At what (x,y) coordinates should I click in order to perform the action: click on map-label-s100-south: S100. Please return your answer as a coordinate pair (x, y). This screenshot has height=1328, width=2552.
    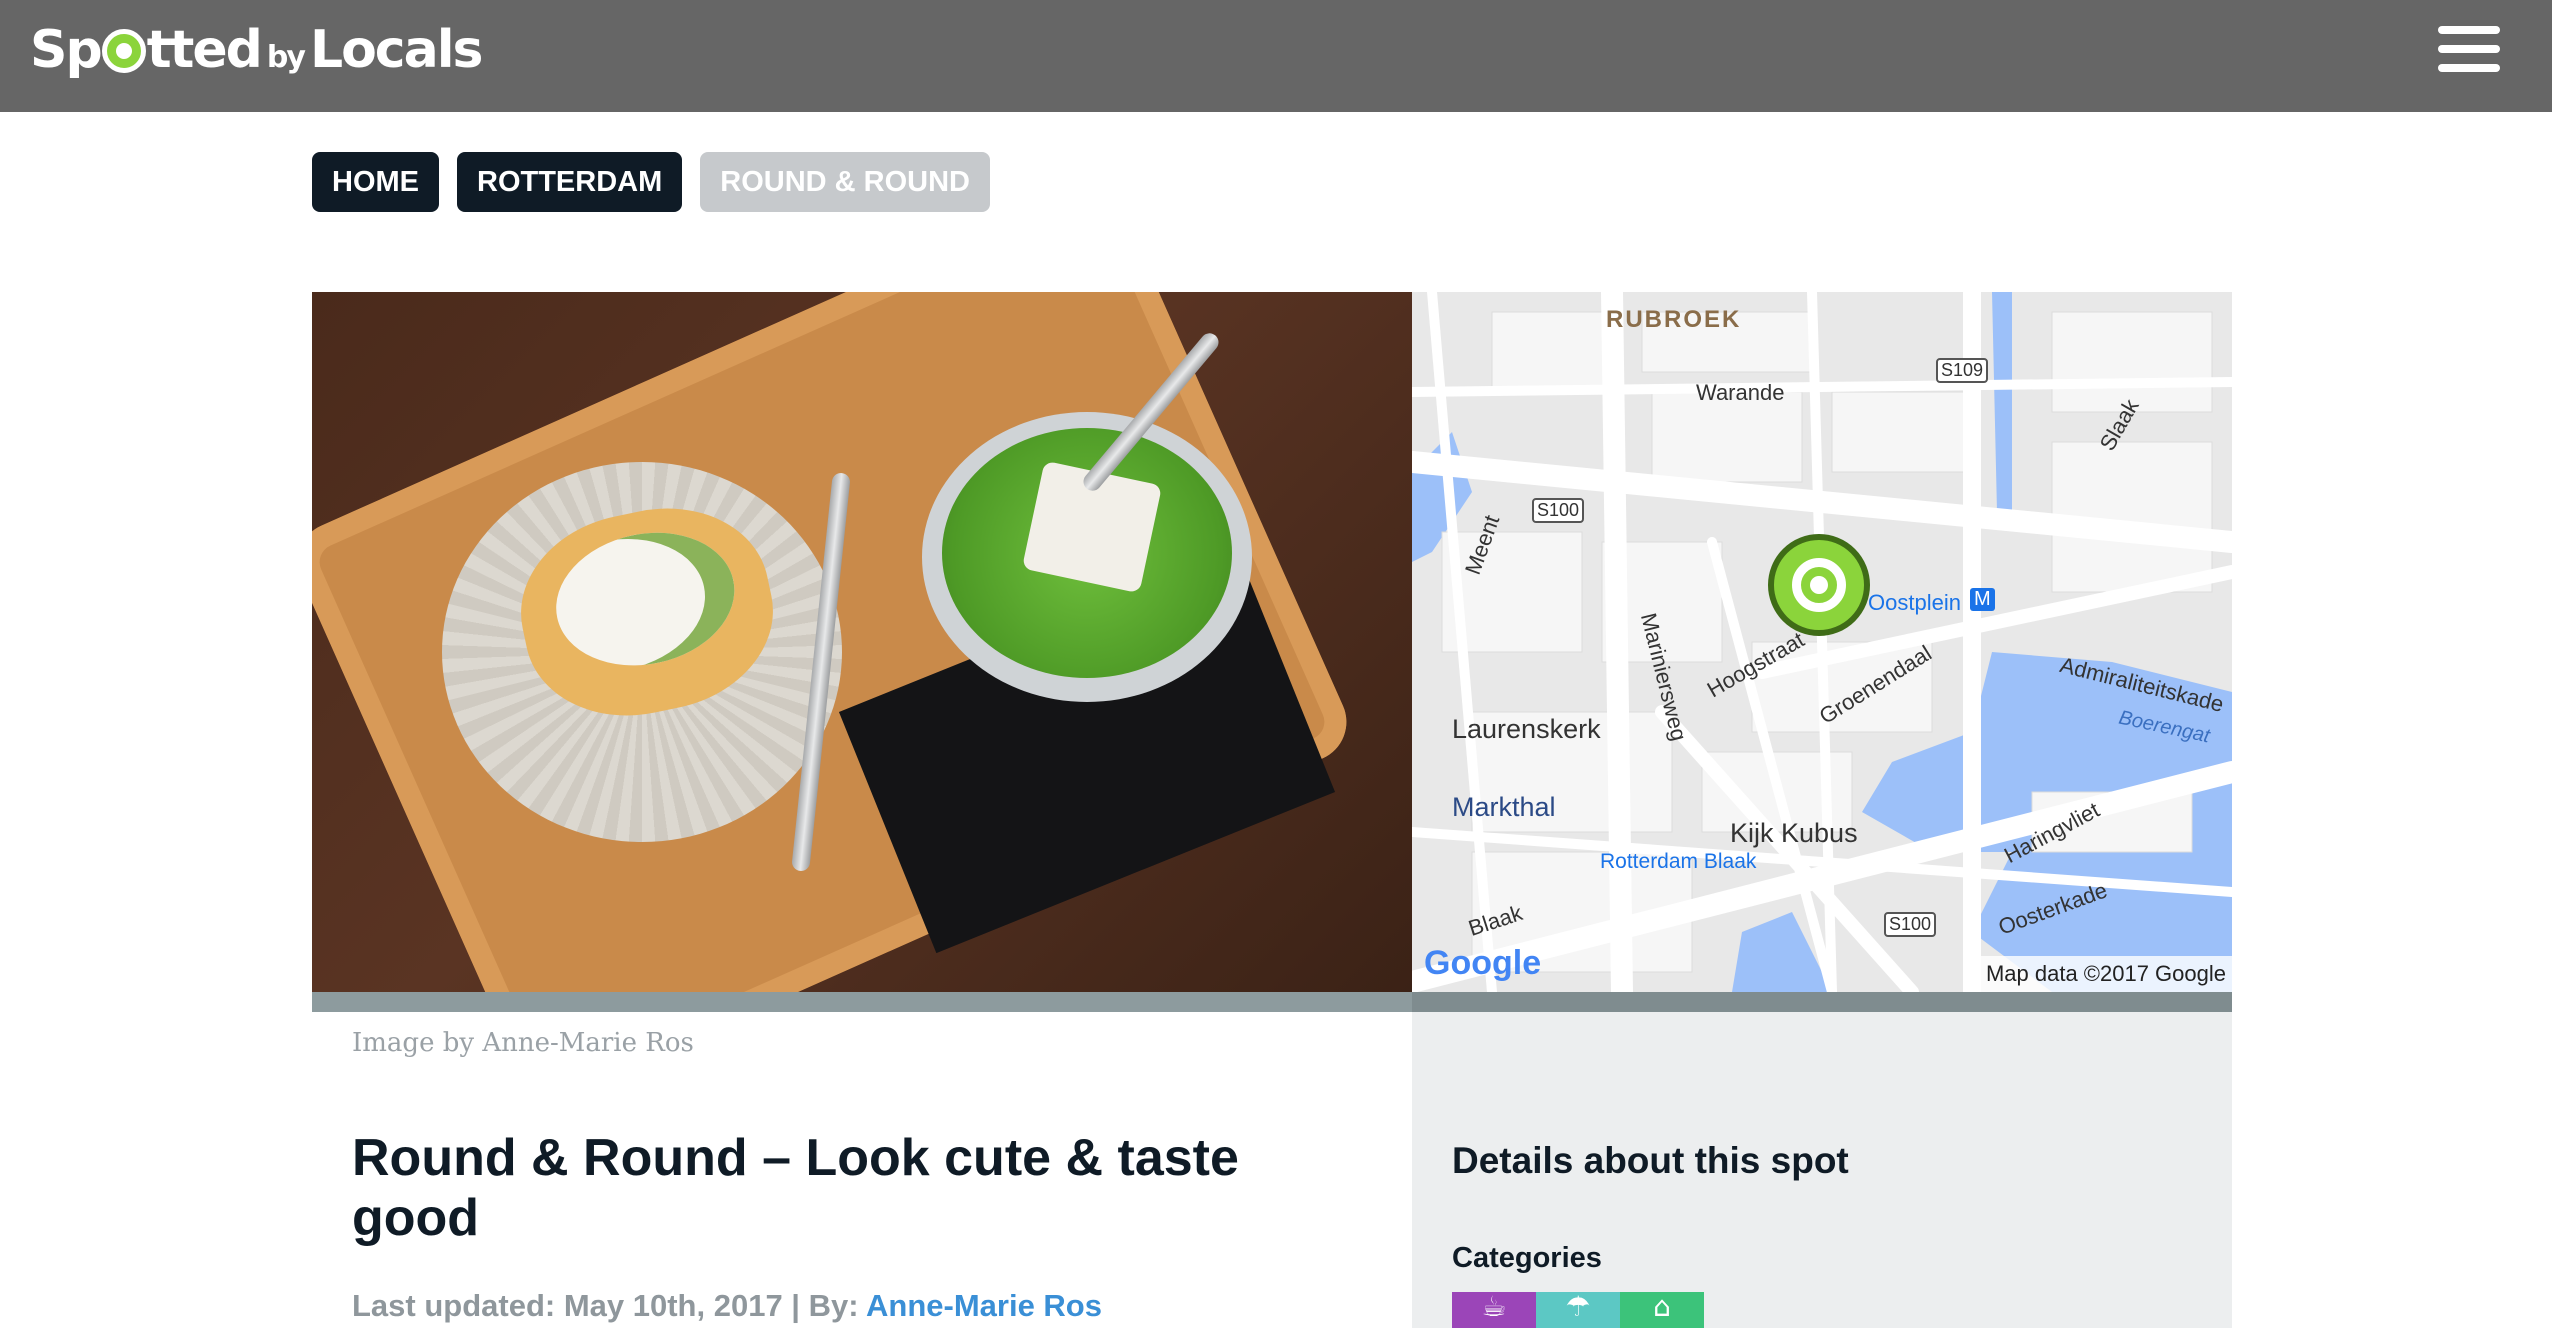
    Looking at the image, I should click on (1910, 924).